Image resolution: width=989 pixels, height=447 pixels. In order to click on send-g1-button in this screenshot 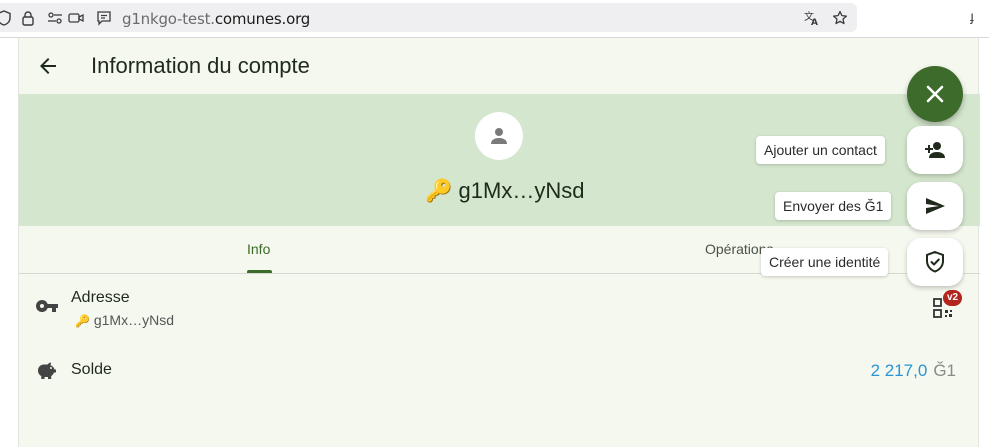, I will do `click(935, 206)`.